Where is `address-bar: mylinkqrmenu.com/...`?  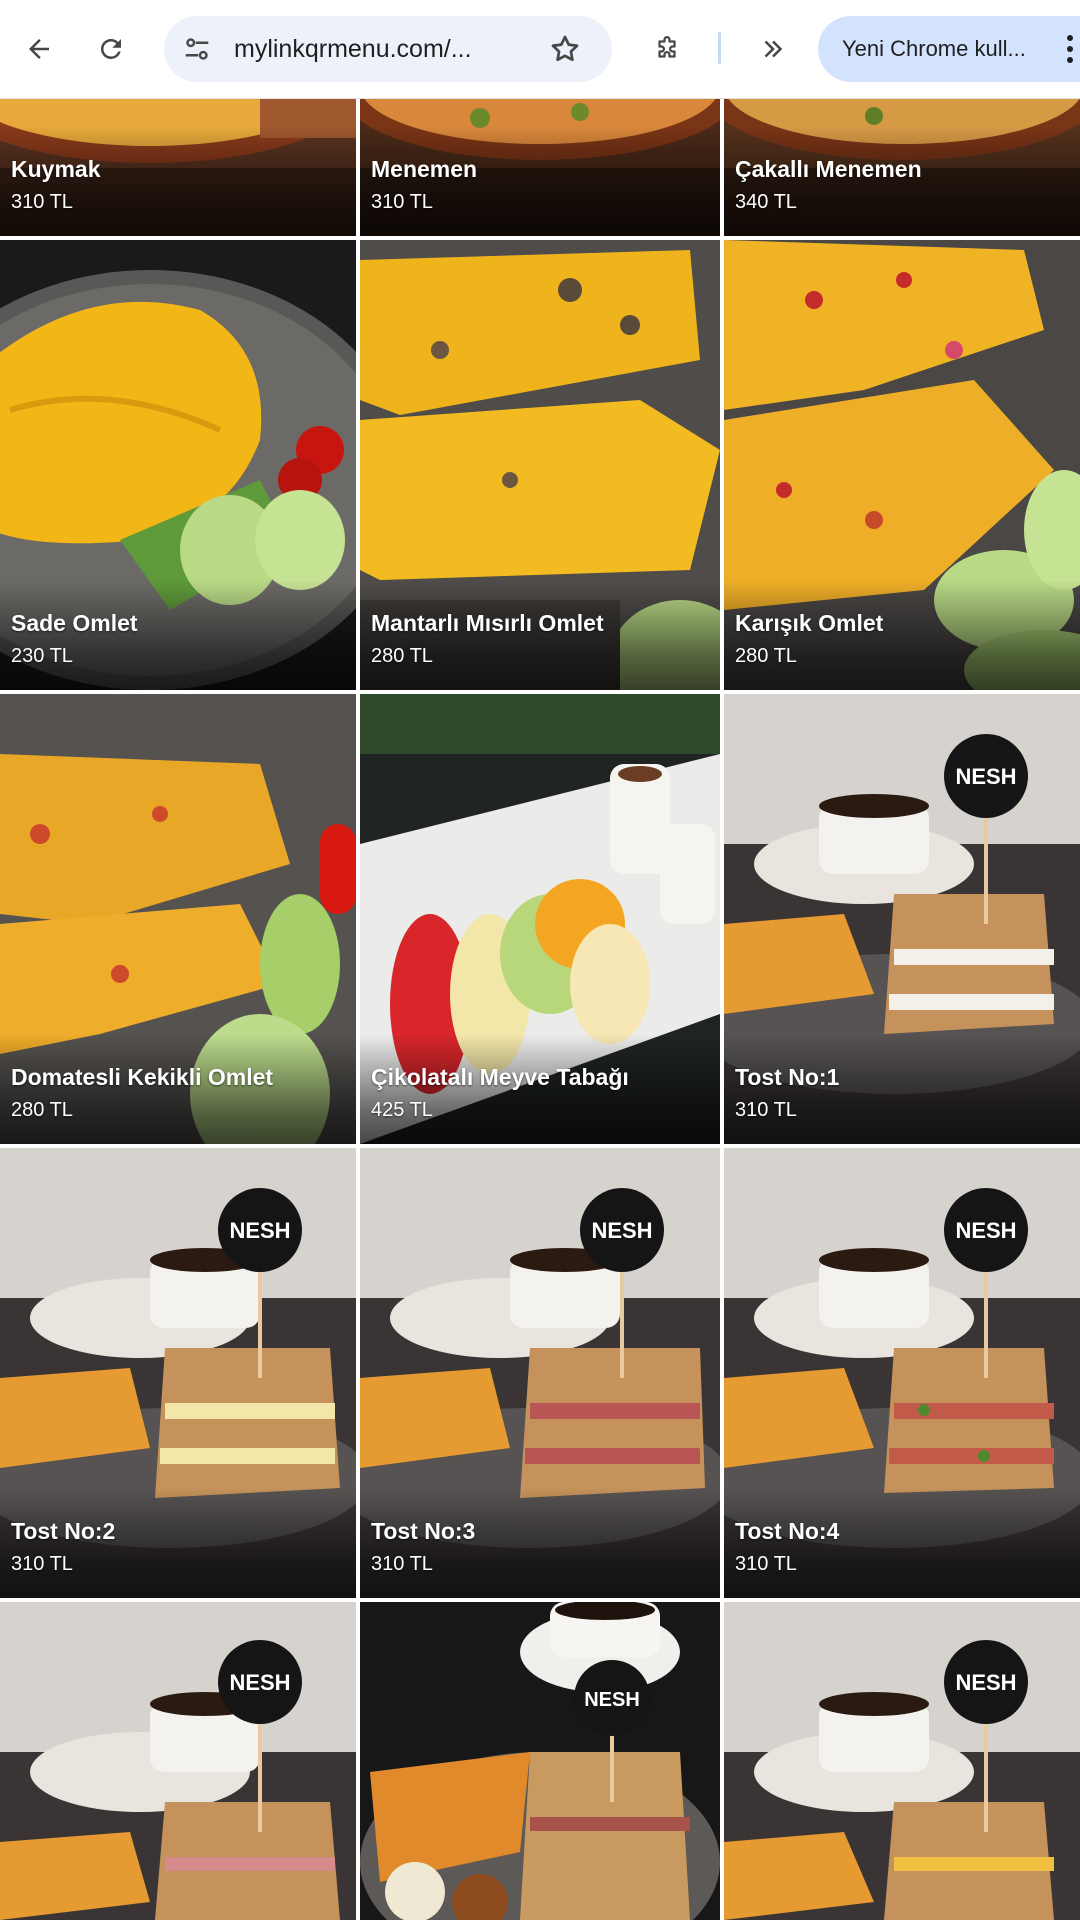 address-bar: mylinkqrmenu.com/... is located at coordinates (388, 49).